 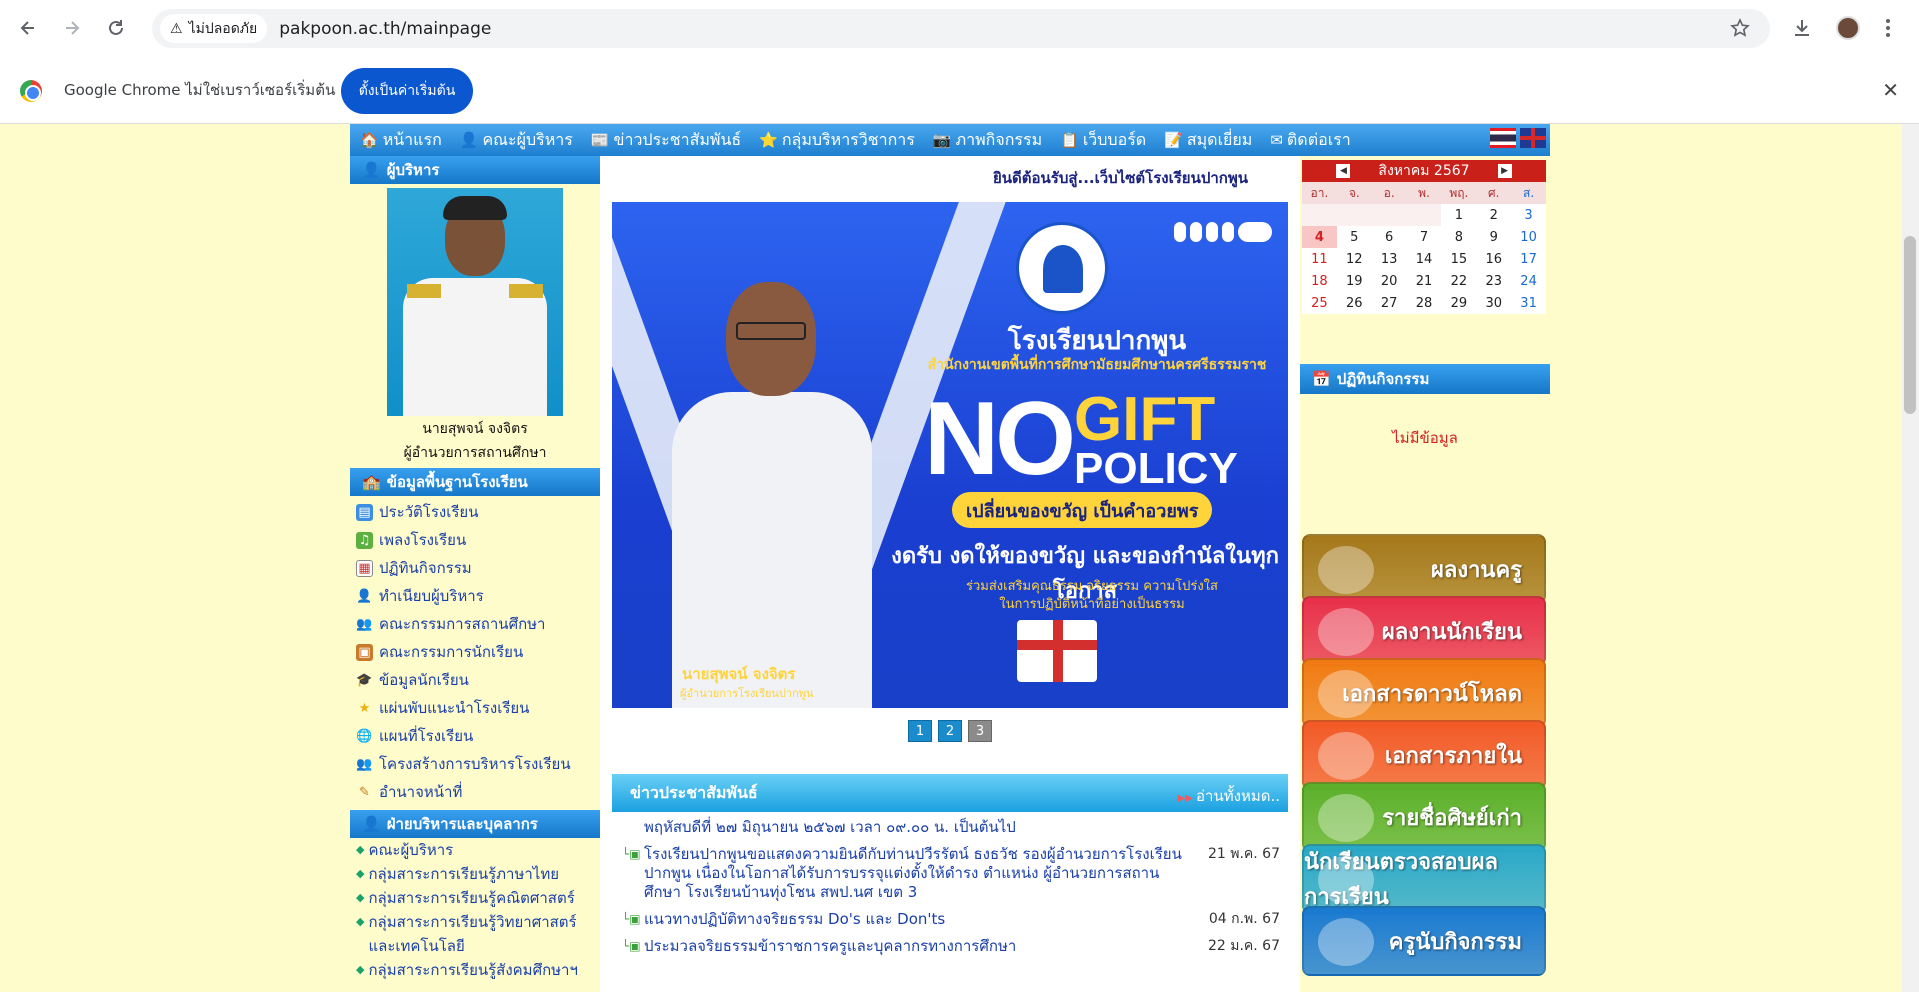 I want to click on calendar-day: 26, so click(x=1354, y=303).